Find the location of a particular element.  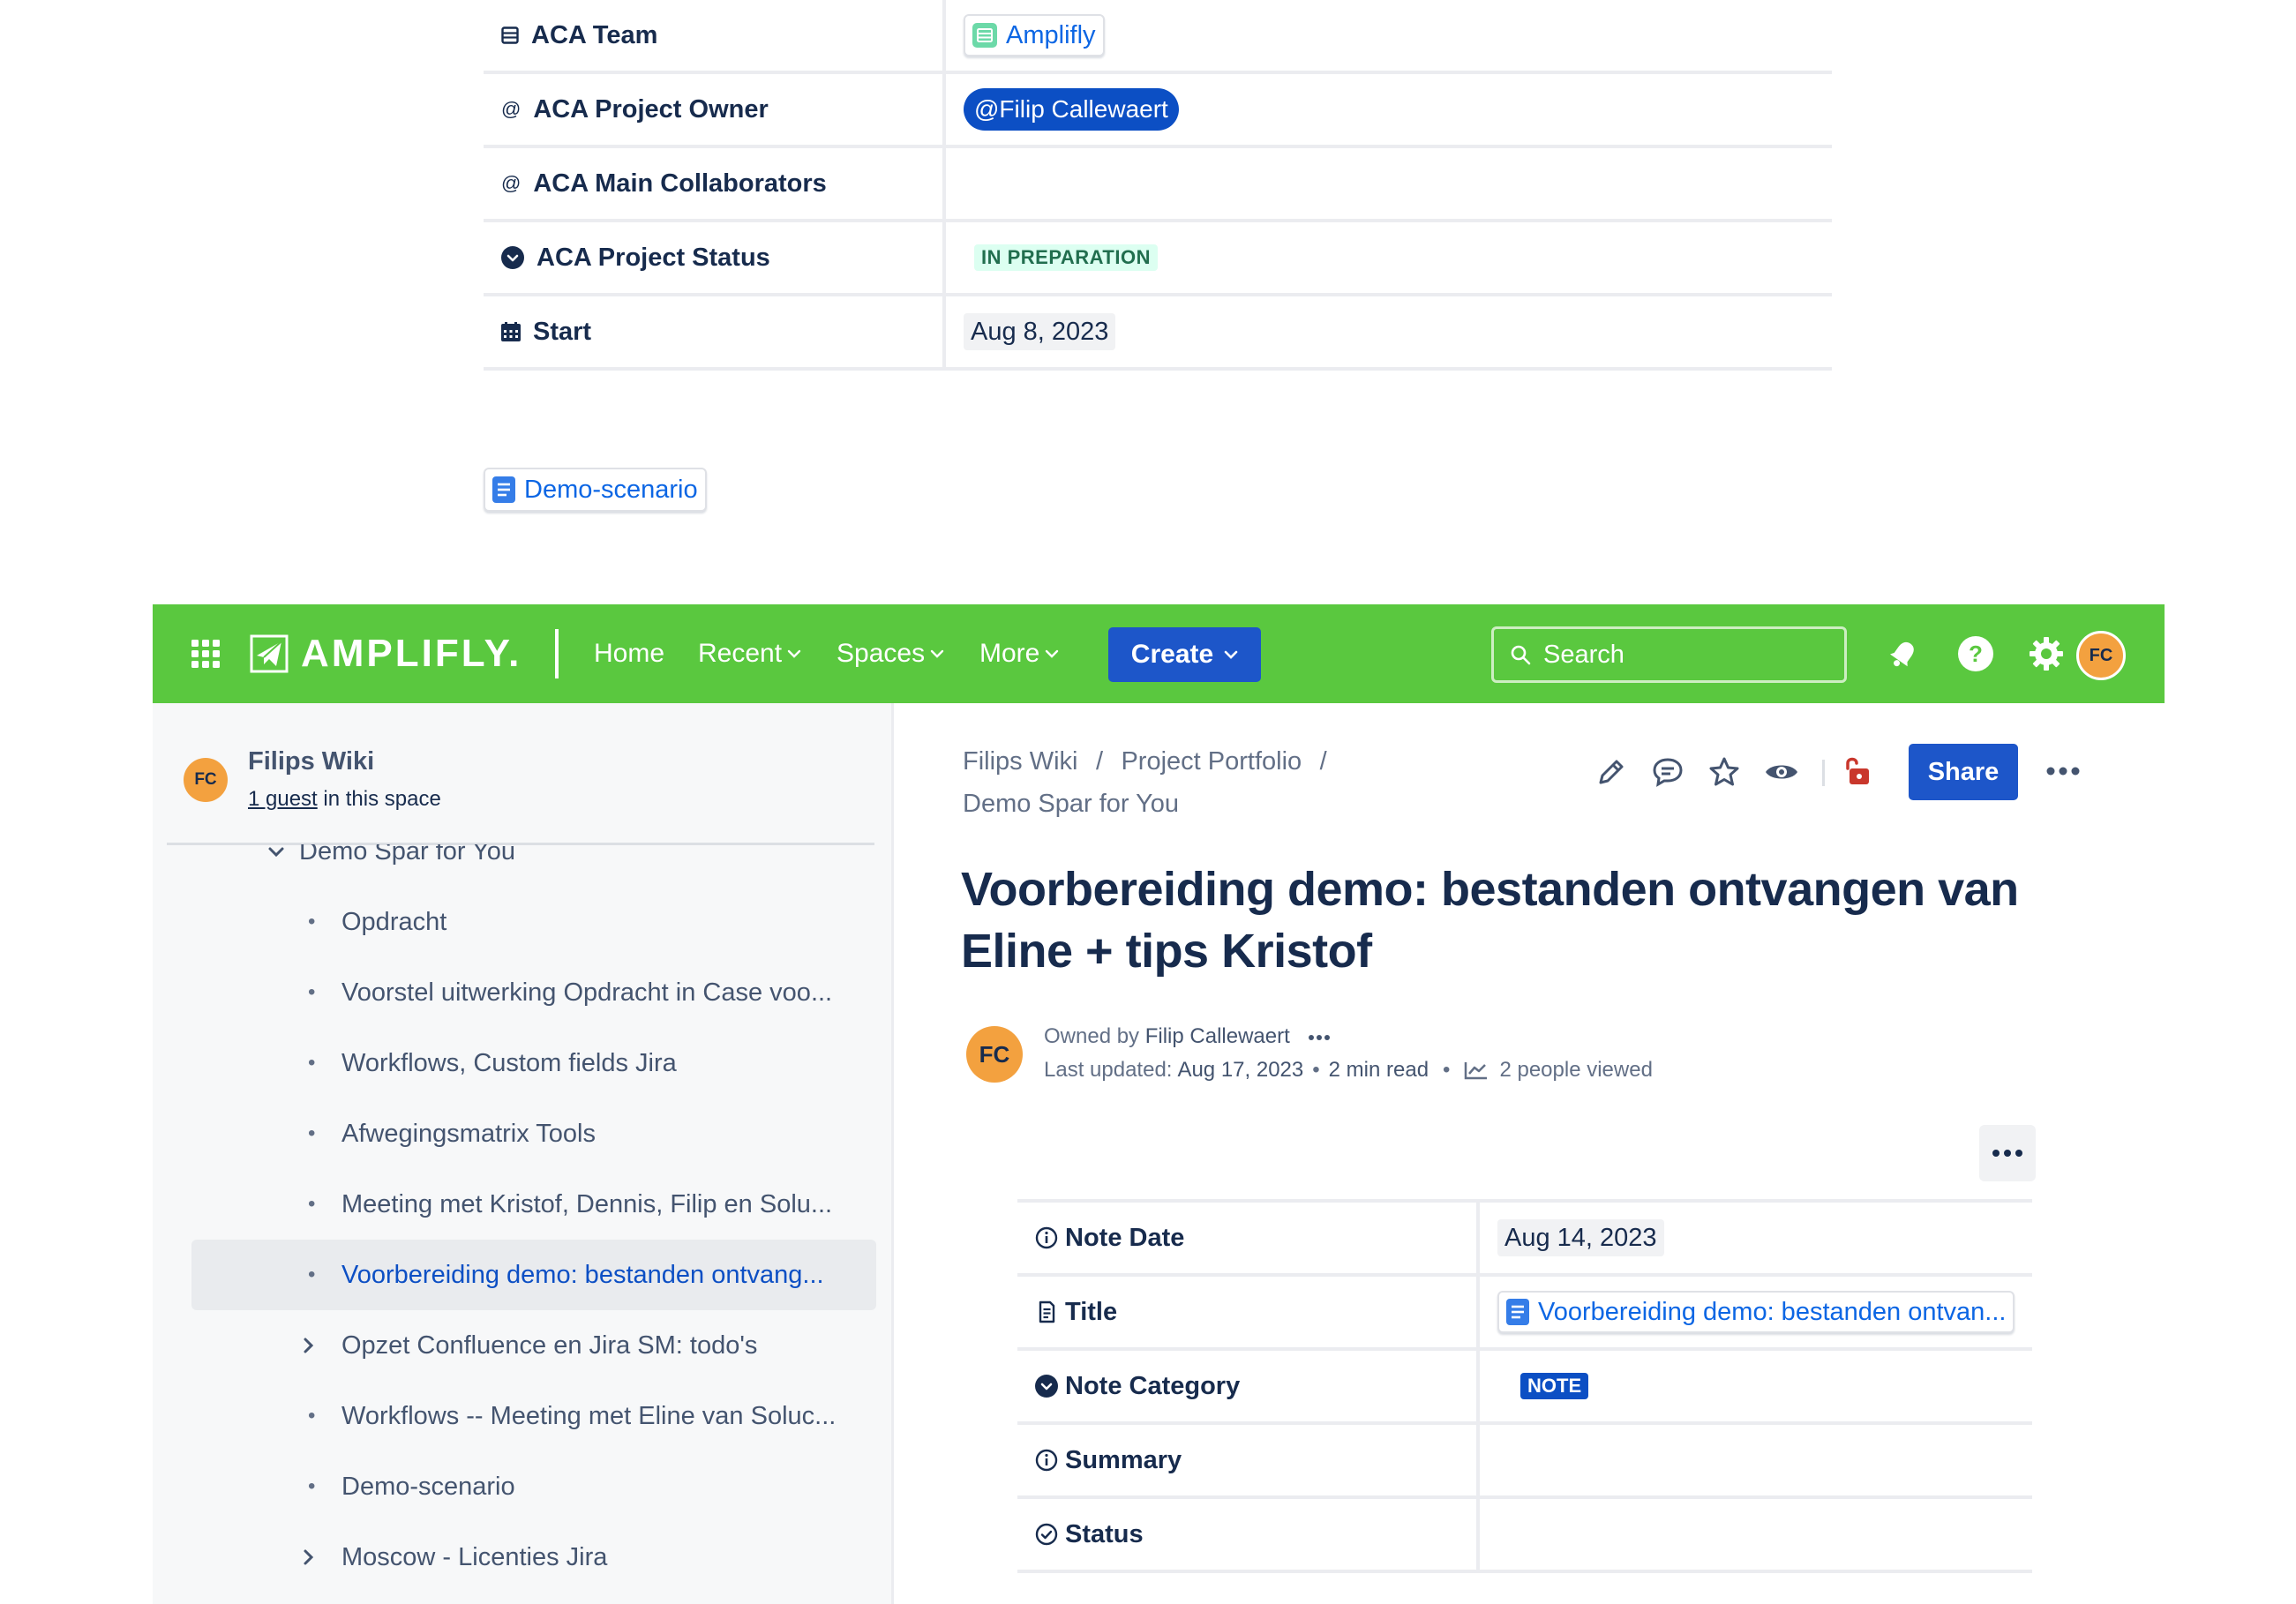

property-row: Note Date Aug 14, 2023 is located at coordinates (1524, 1240).